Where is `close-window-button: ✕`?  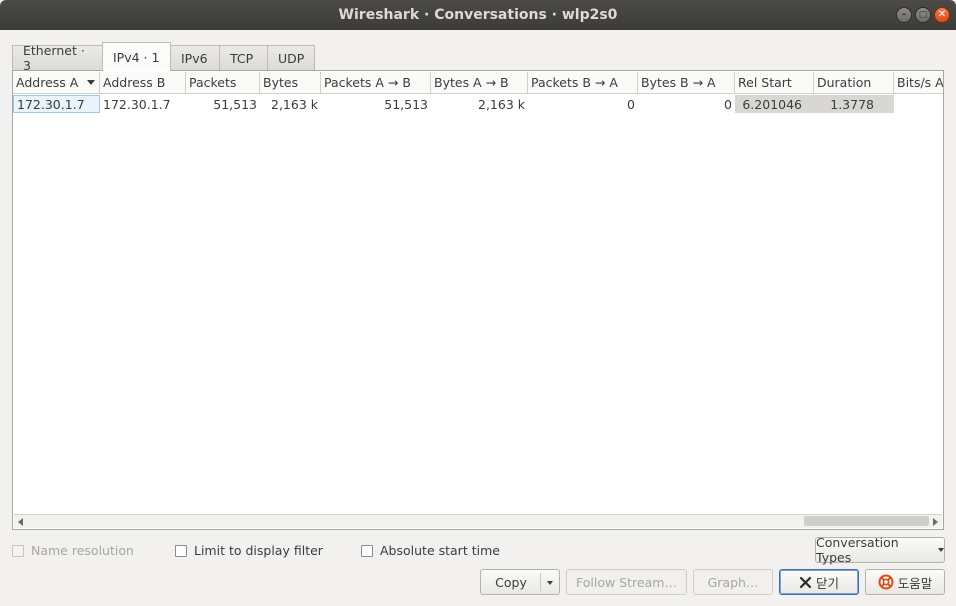
close-window-button: ✕ is located at coordinates (942, 15).